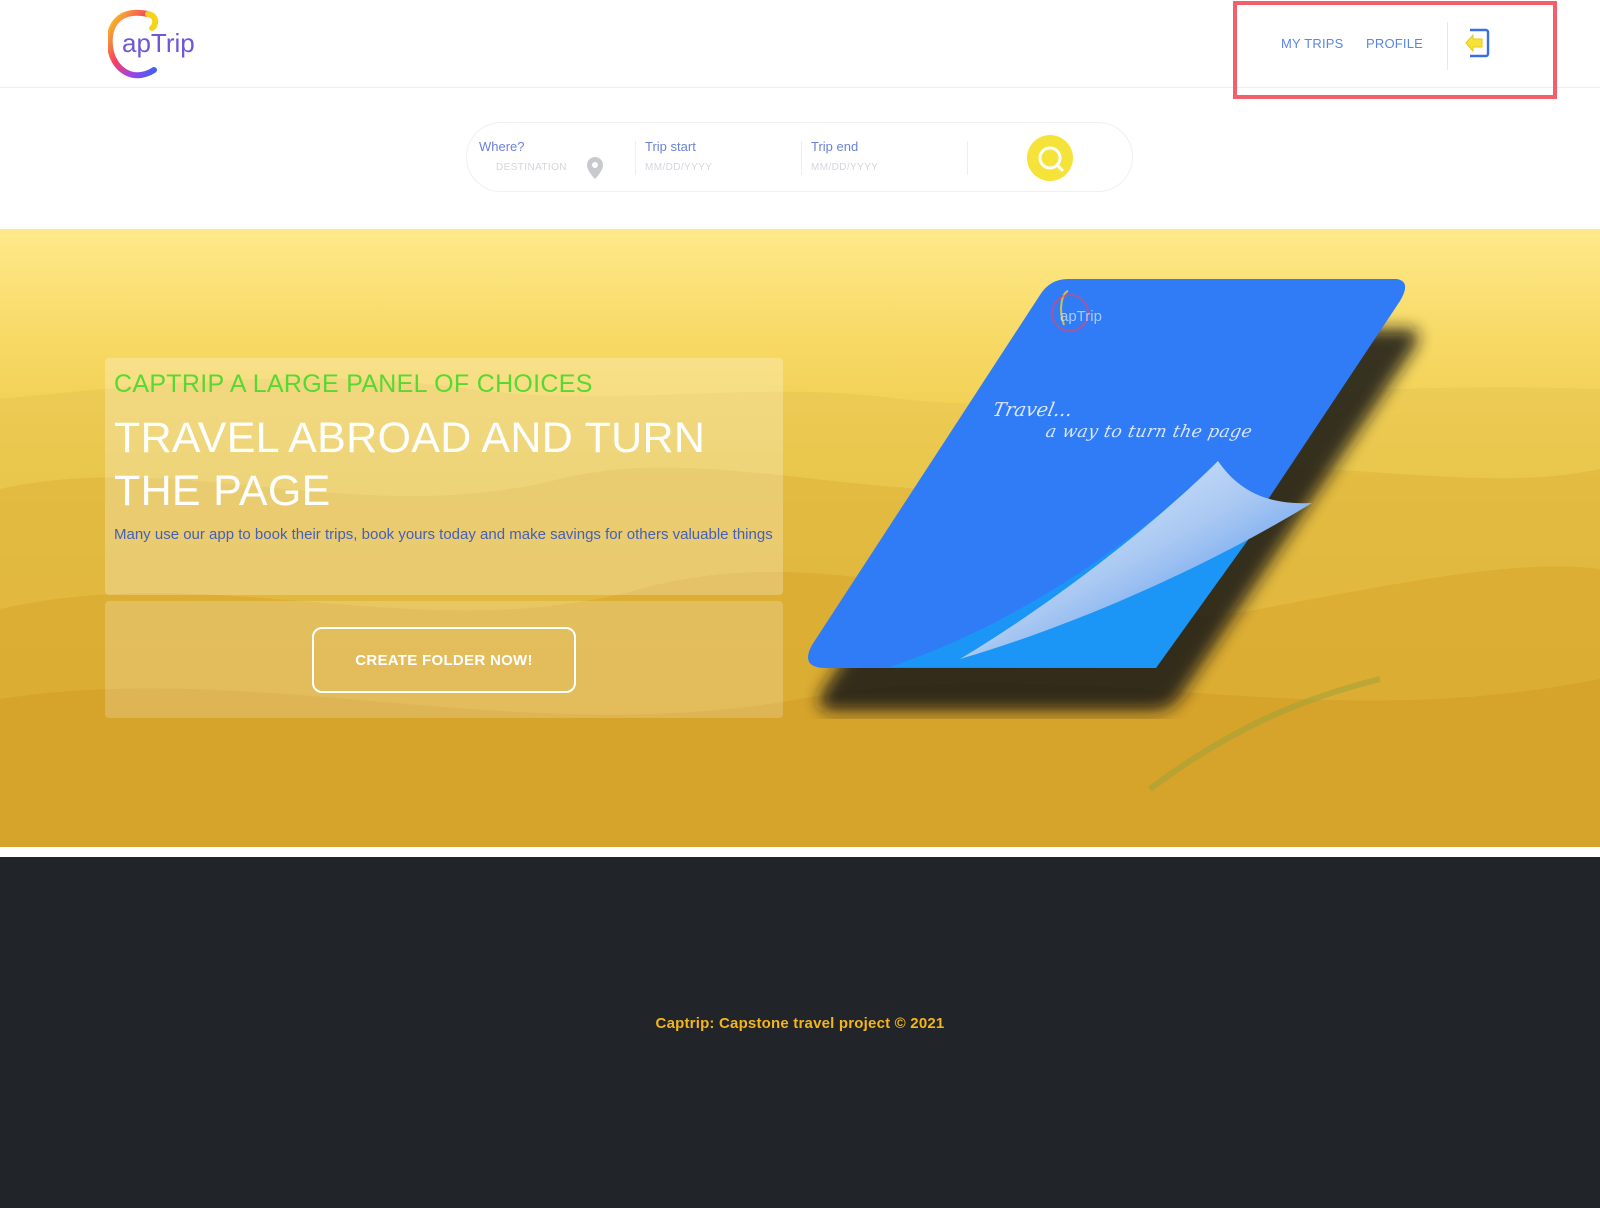  I want to click on footer-copyright: Captrip: Capstone travel project © 2021, so click(800, 1023).